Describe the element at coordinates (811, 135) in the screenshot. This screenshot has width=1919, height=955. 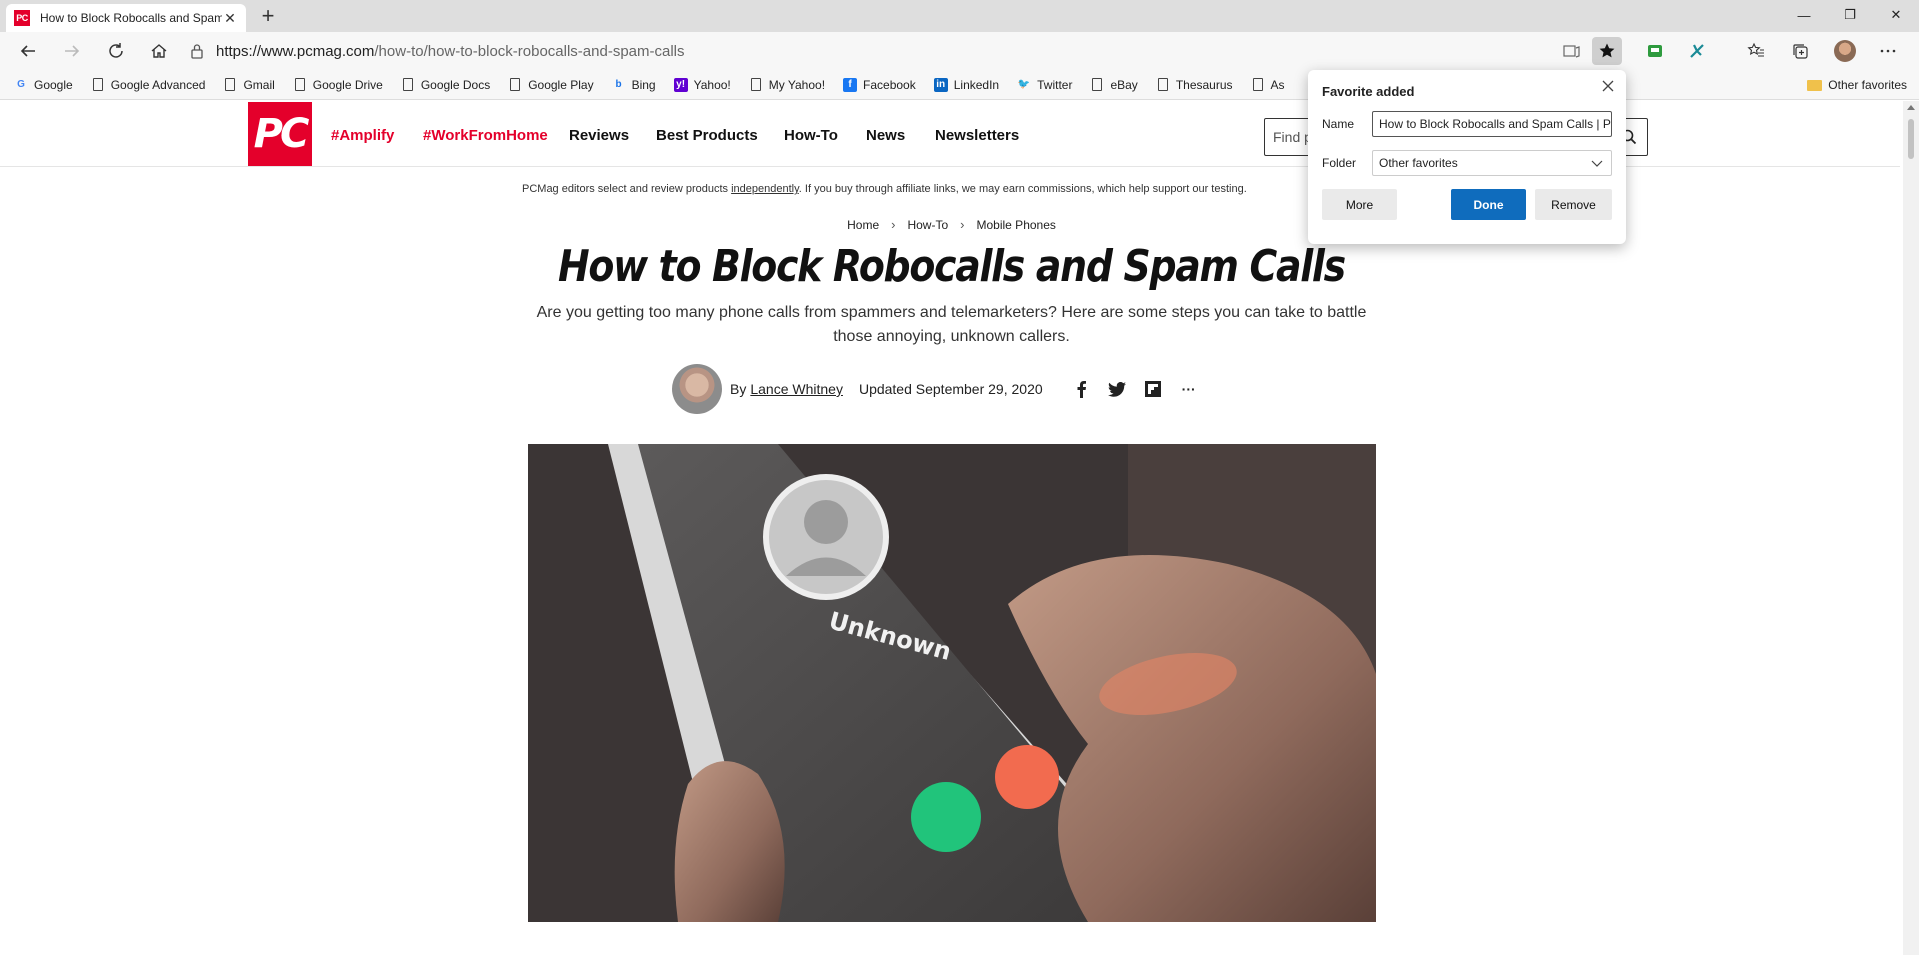
I see `nav-how-to: How-To` at that location.